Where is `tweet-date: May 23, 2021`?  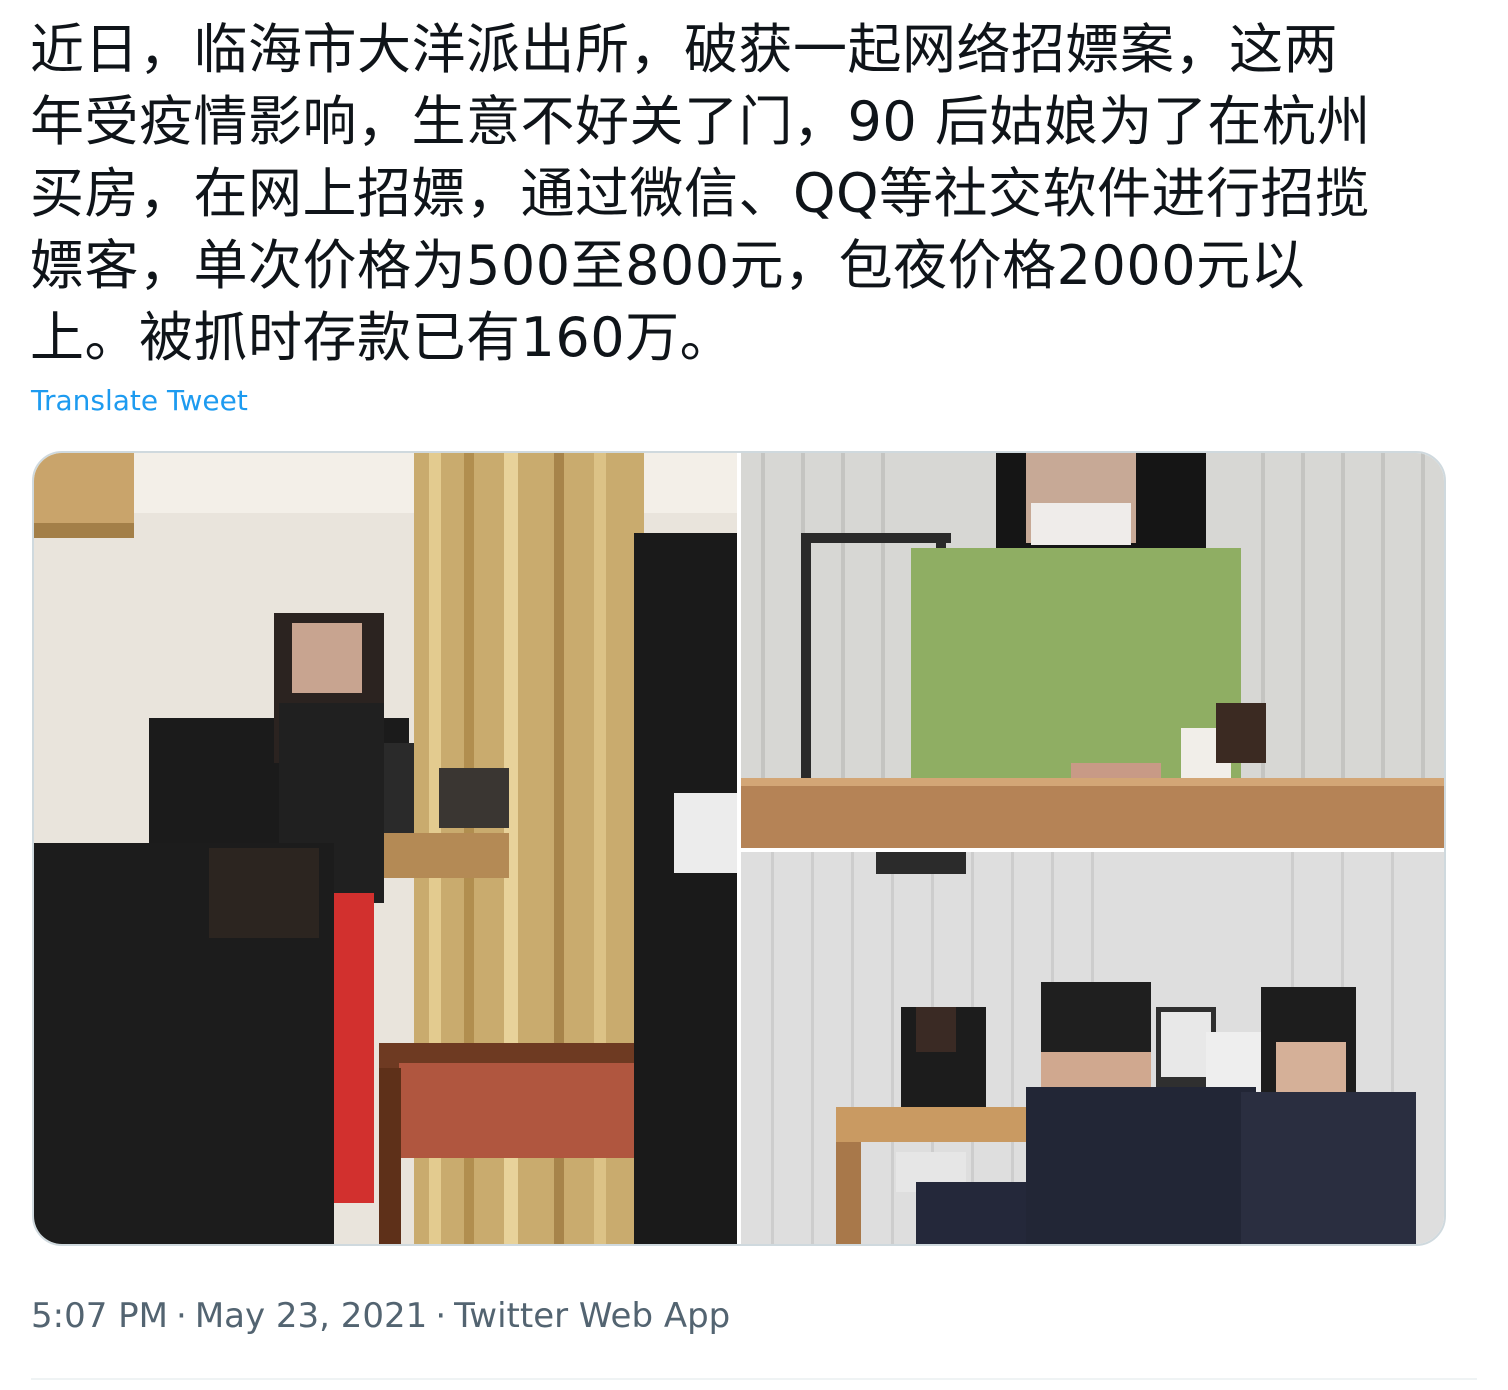 tweet-date: May 23, 2021 is located at coordinates (311, 1316).